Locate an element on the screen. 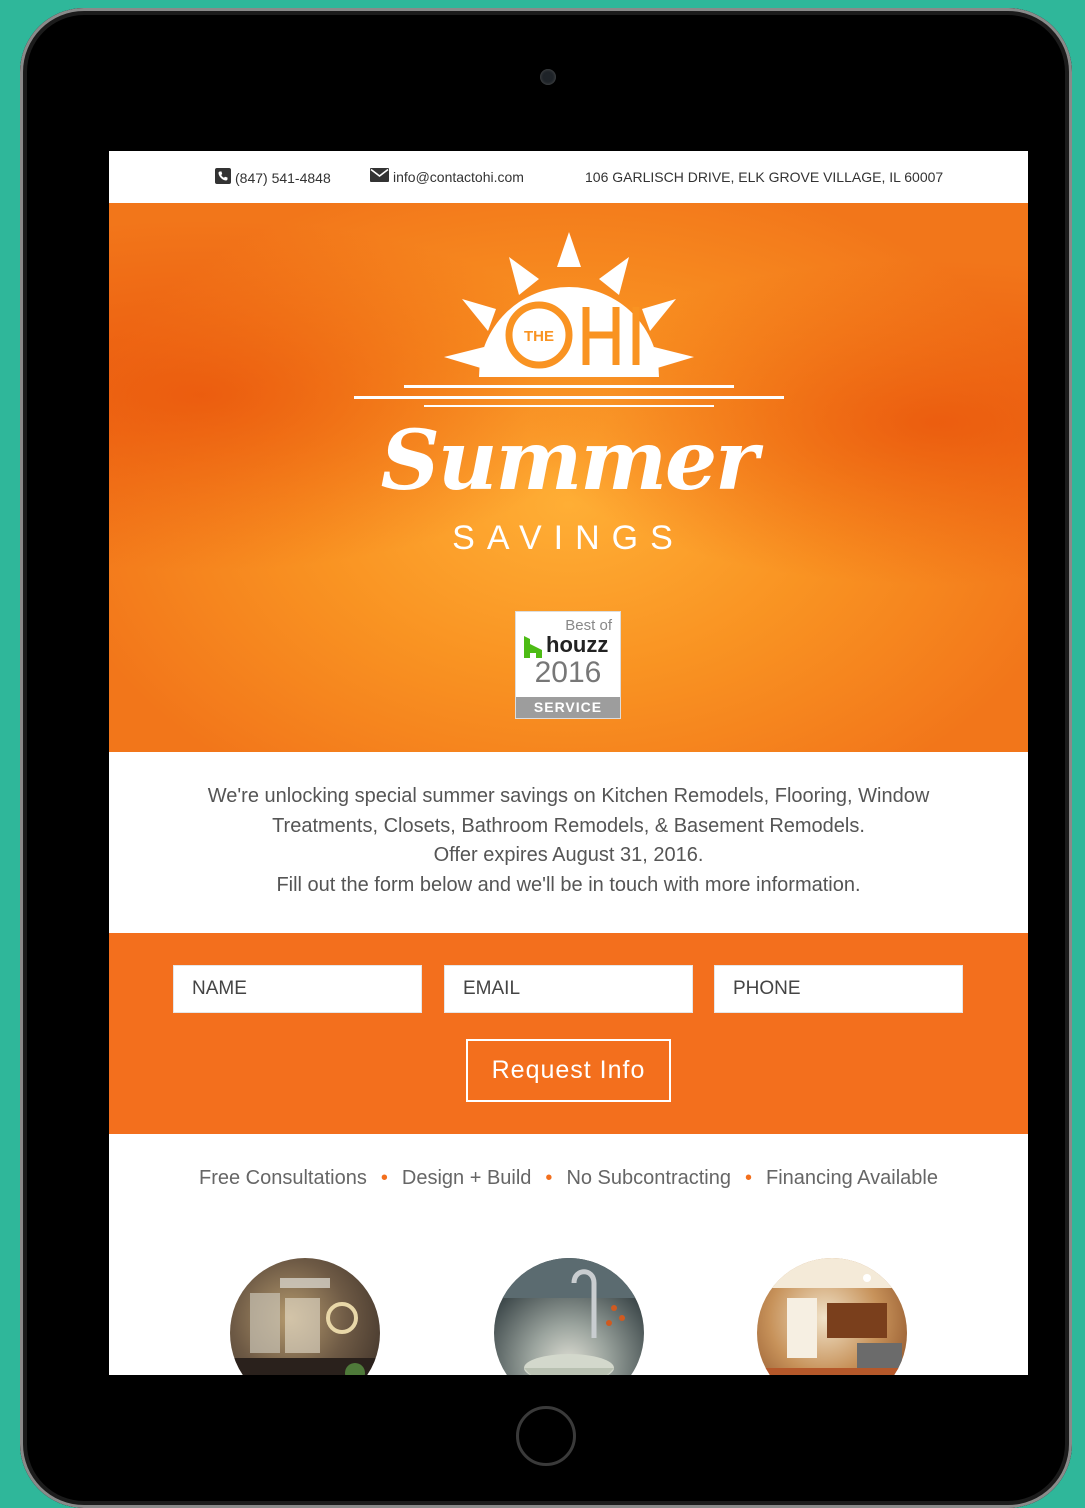 Image resolution: width=1085 pixels, height=1508 pixels. phone-icon is located at coordinates (223, 177).